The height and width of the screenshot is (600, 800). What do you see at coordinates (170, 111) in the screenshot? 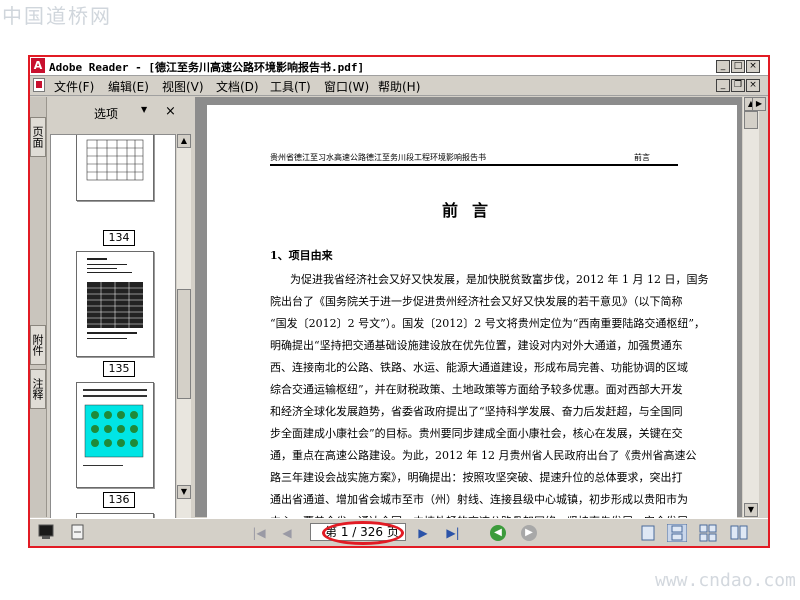
I see `panel-close-button: ×` at bounding box center [170, 111].